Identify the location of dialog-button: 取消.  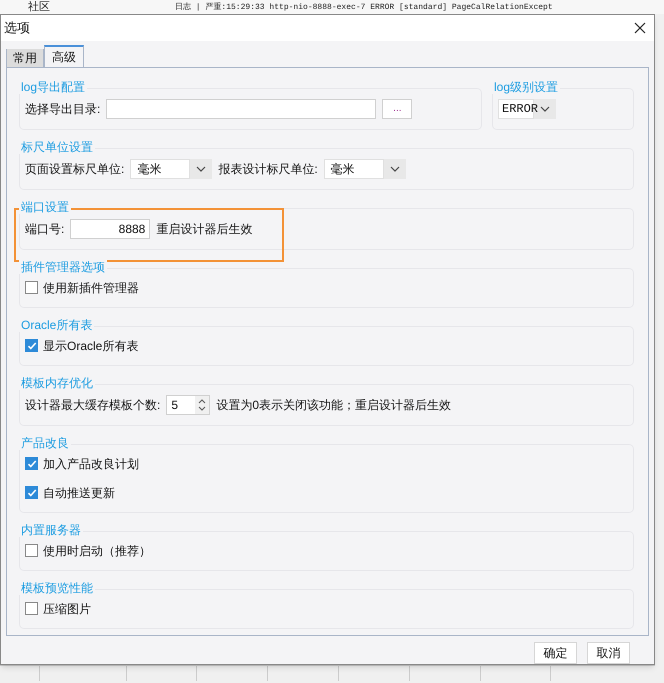
(608, 653).